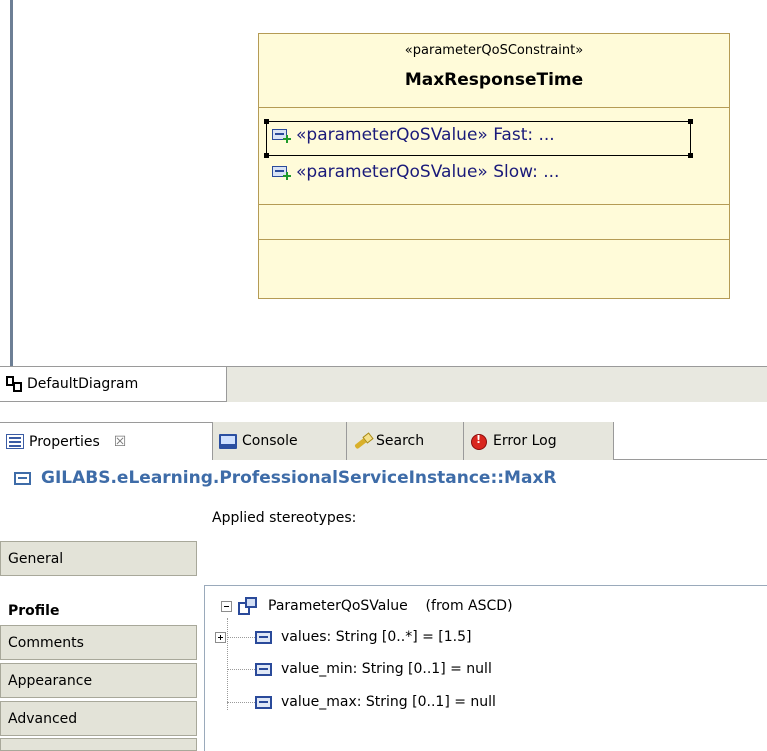  Describe the element at coordinates (98, 558) in the screenshot. I see `side-tab-general: General` at that location.